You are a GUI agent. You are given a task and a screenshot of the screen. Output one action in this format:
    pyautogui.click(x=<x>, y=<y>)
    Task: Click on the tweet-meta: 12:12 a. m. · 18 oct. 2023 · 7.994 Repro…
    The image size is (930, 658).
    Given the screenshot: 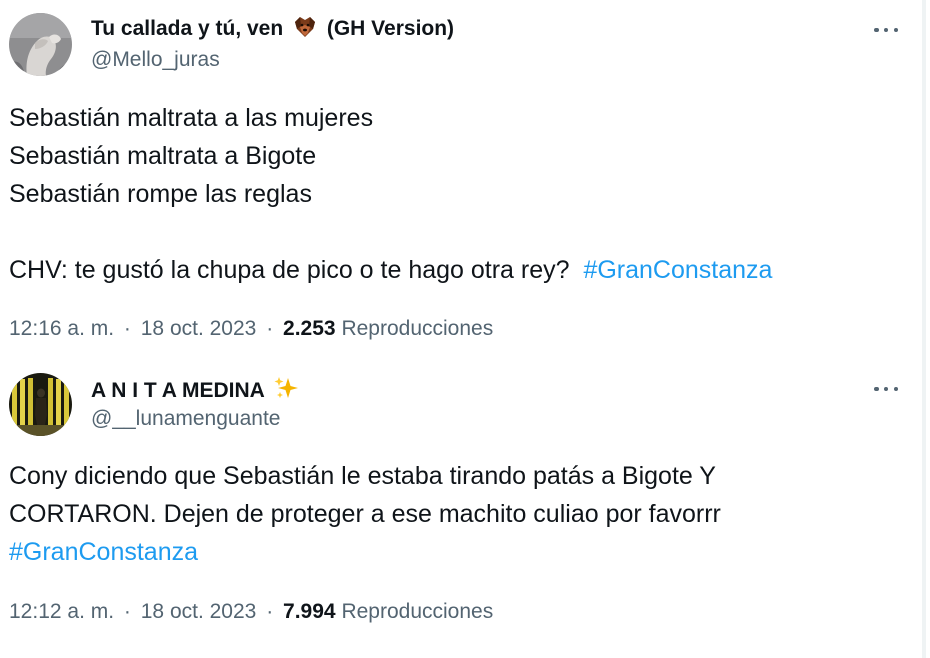 What is the action you would take?
    pyautogui.click(x=251, y=612)
    